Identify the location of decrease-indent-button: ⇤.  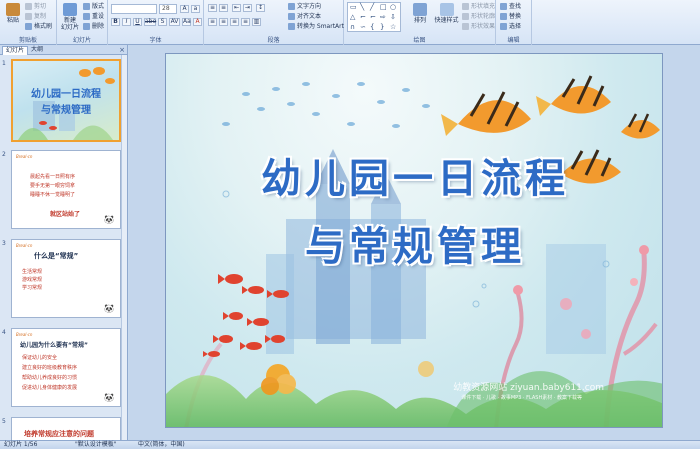
(236, 8).